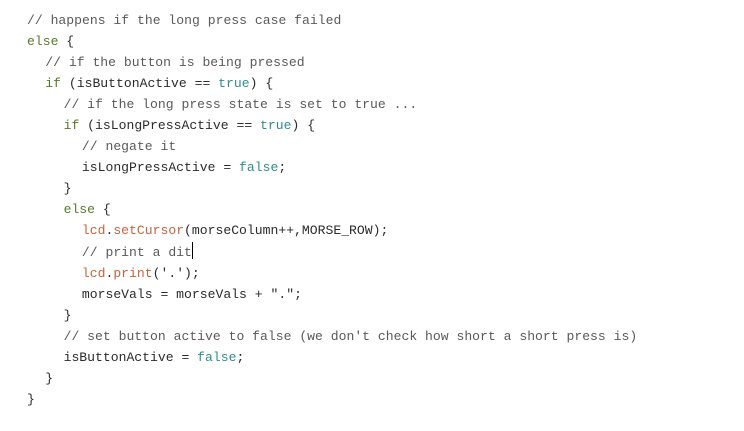 The height and width of the screenshot is (431, 744). Describe the element at coordinates (332, 167) in the screenshot. I see `code-line: isLongPressActive = false;` at that location.